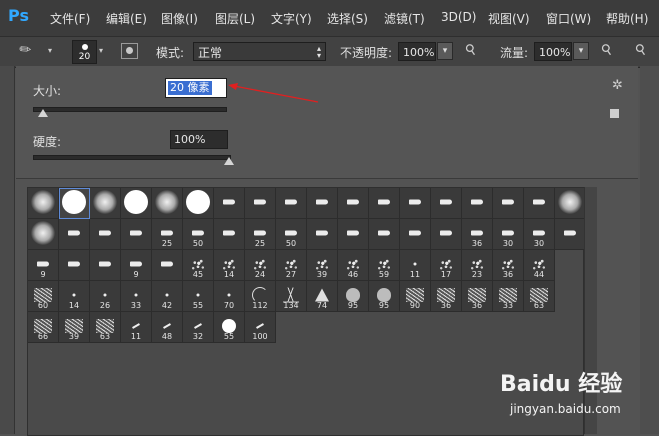 The height and width of the screenshot is (436, 659). I want to click on gear-icon: ✲, so click(617, 85).